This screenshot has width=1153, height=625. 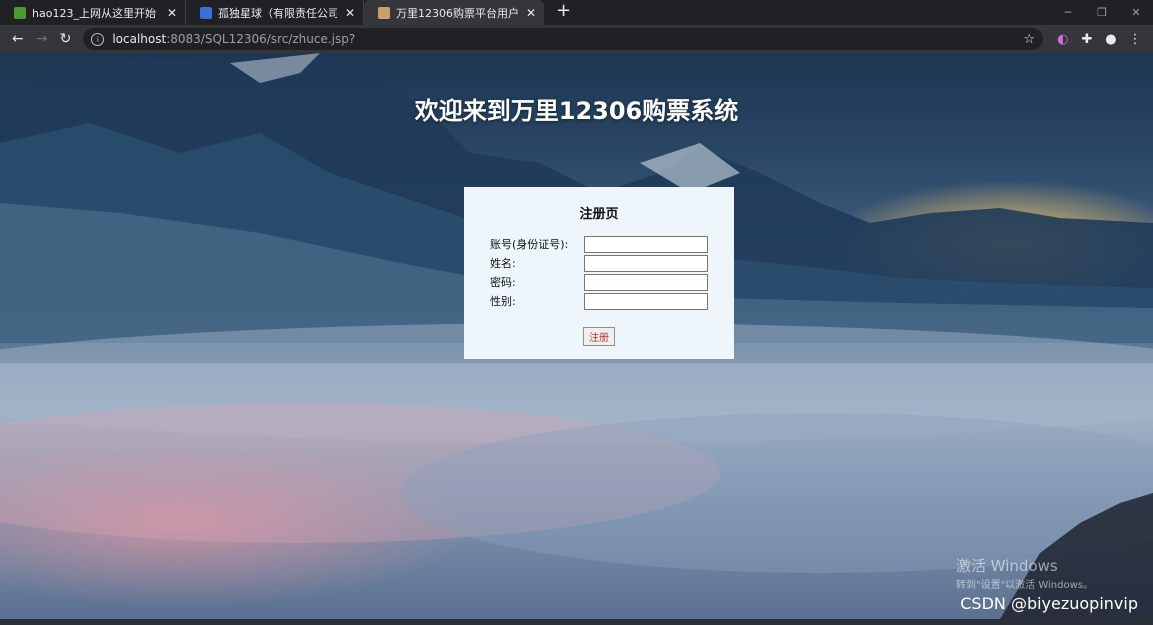 I want to click on baidu-favicon-icon, so click(x=206, y=12).